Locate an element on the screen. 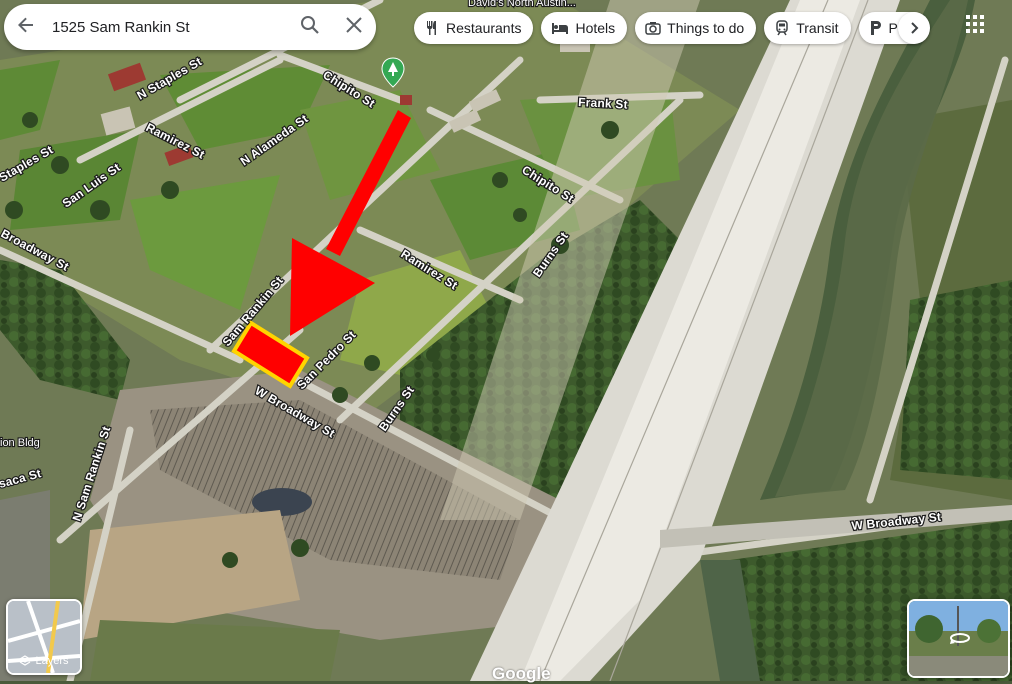  chip-transit: Transit is located at coordinates (807, 28).